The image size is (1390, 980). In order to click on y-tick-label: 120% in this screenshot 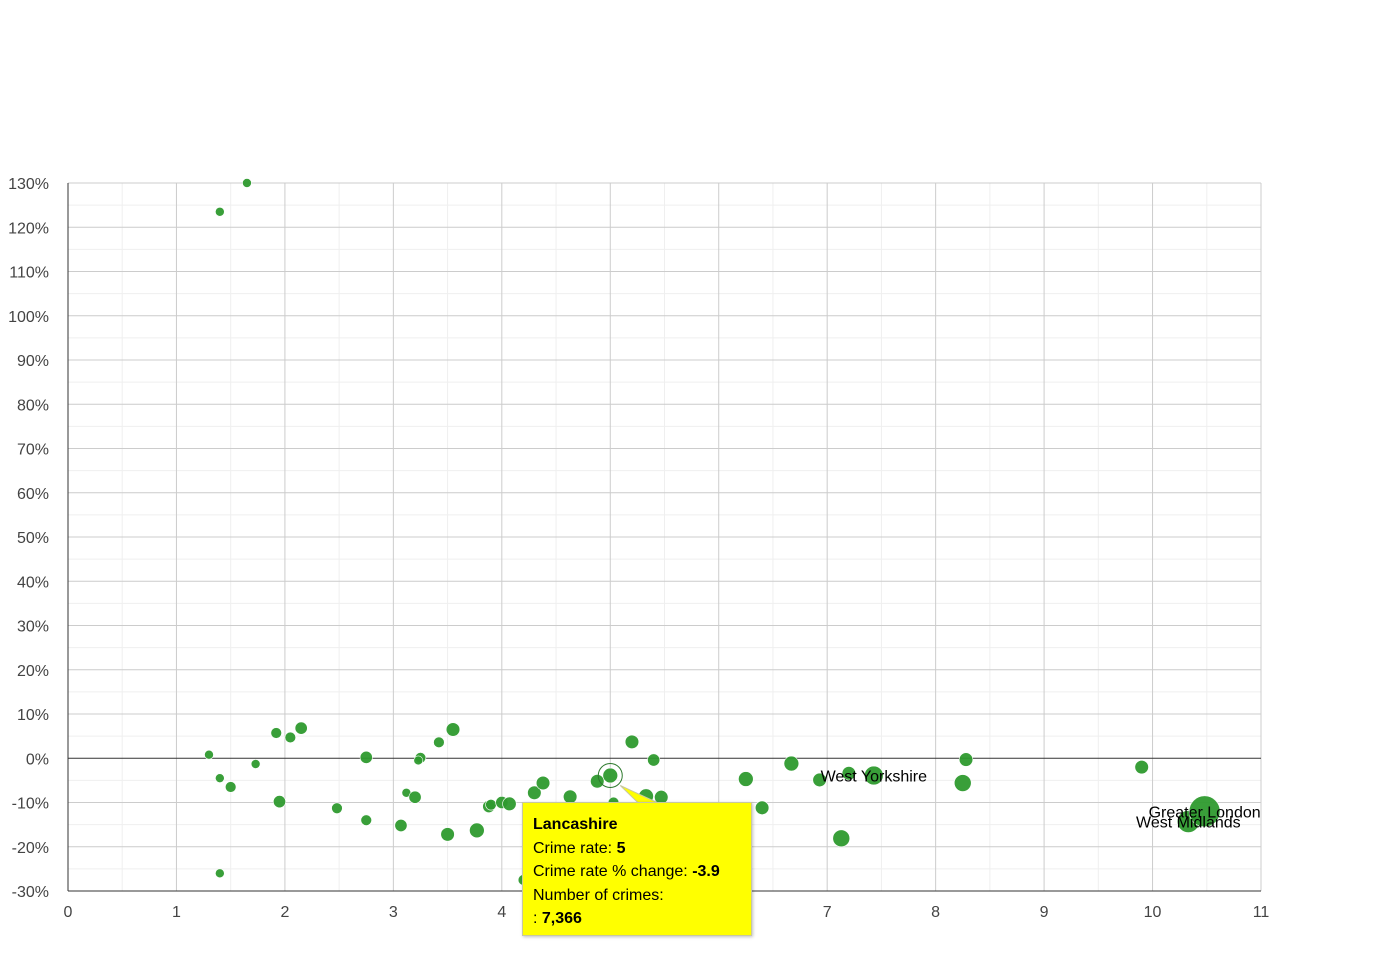, I will do `click(28, 228)`.